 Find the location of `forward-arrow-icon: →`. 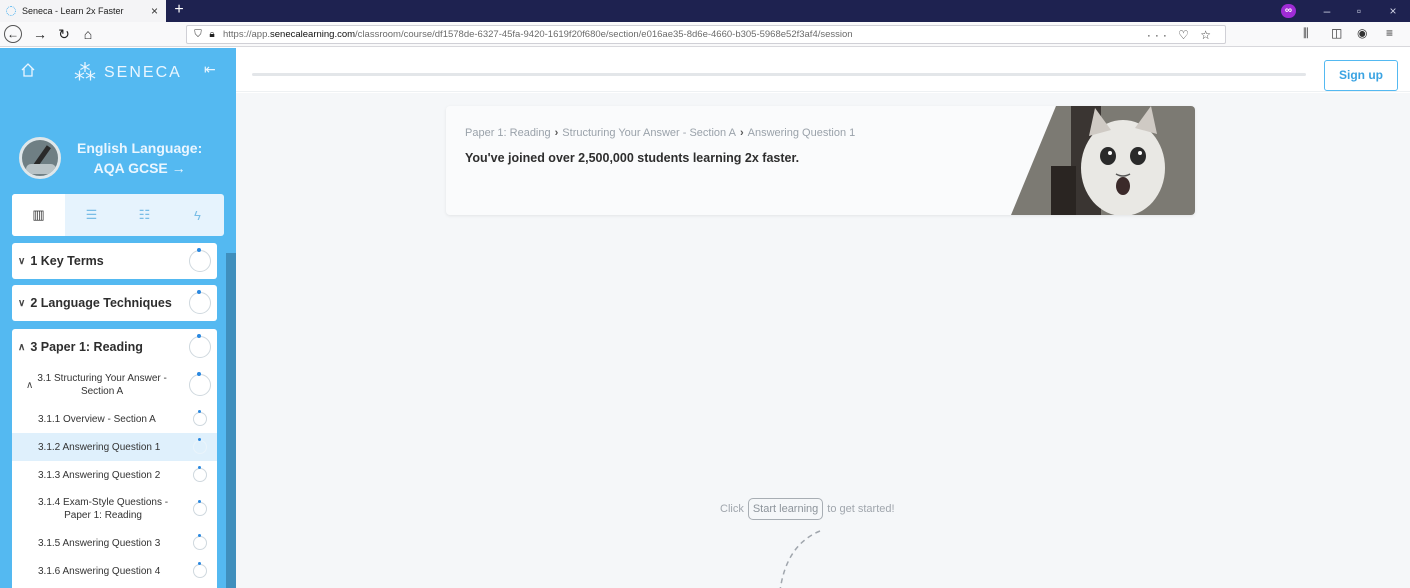

forward-arrow-icon: → is located at coordinates (40, 34).